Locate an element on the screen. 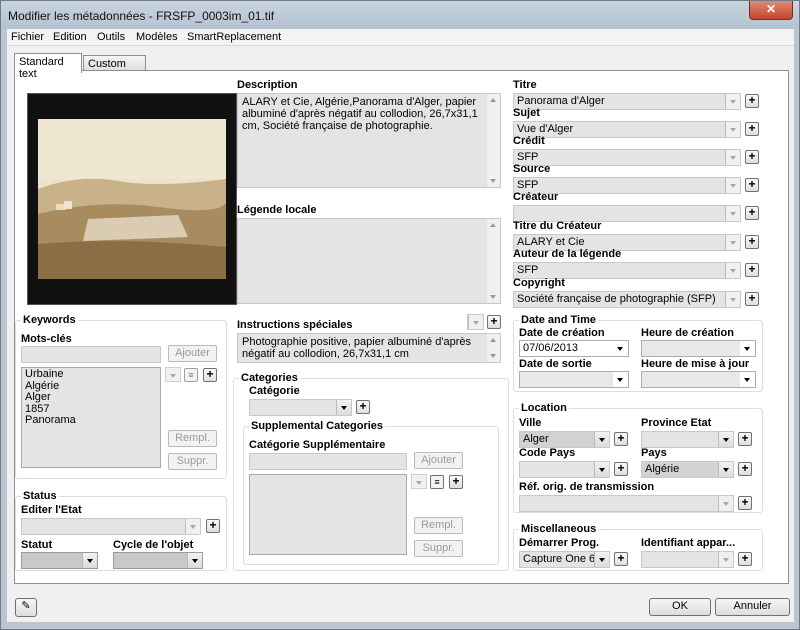 The height and width of the screenshot is (630, 800). field-label: Titre du Créateur is located at coordinates (557, 226).